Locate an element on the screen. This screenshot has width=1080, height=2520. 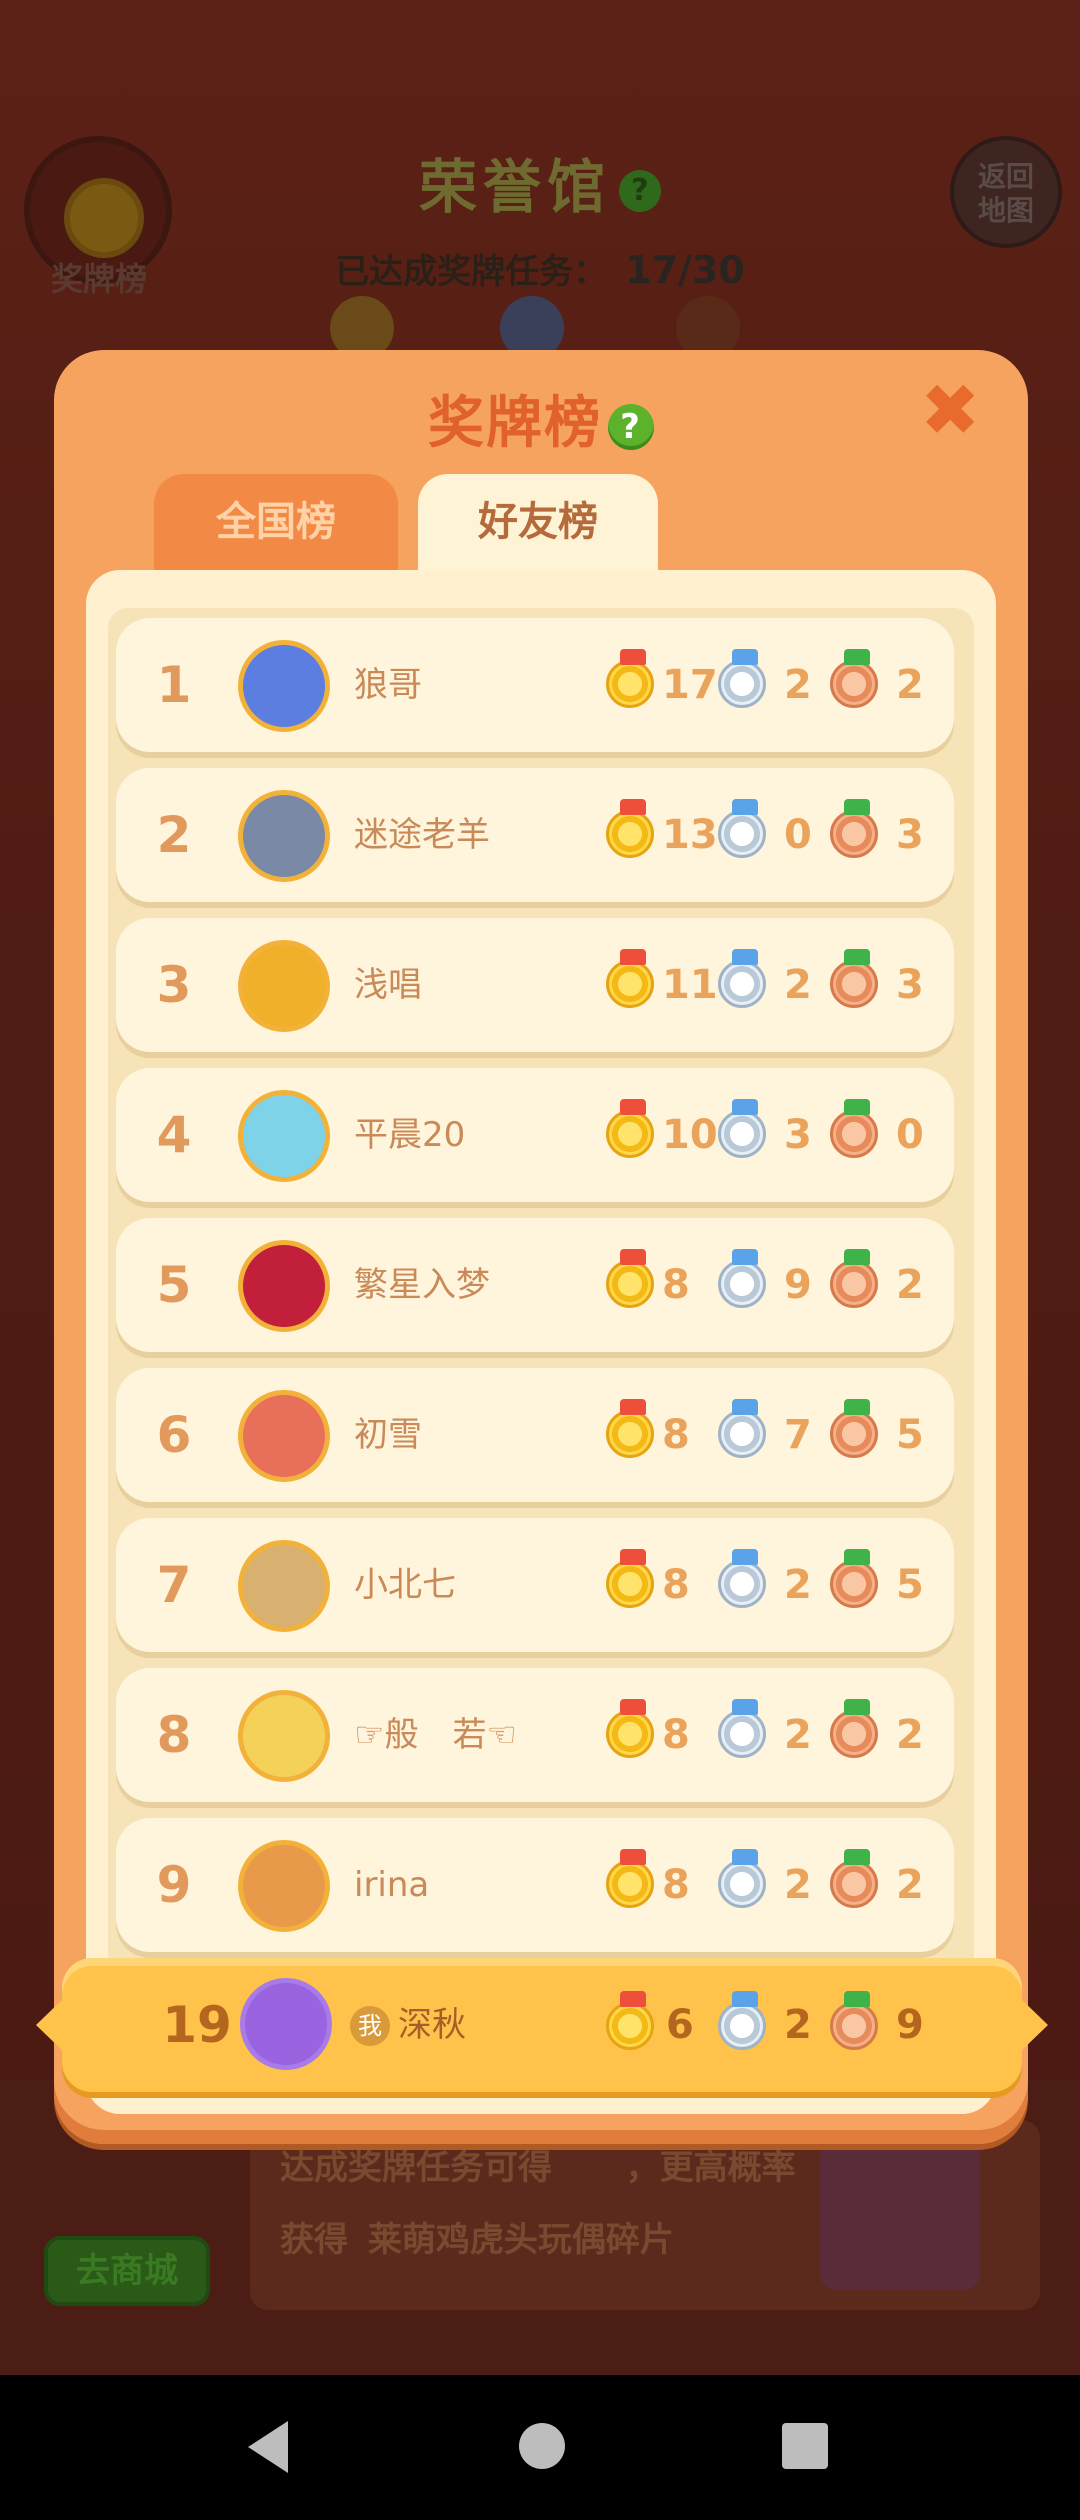
player-name: 平晨20 is located at coordinates (410, 1135).